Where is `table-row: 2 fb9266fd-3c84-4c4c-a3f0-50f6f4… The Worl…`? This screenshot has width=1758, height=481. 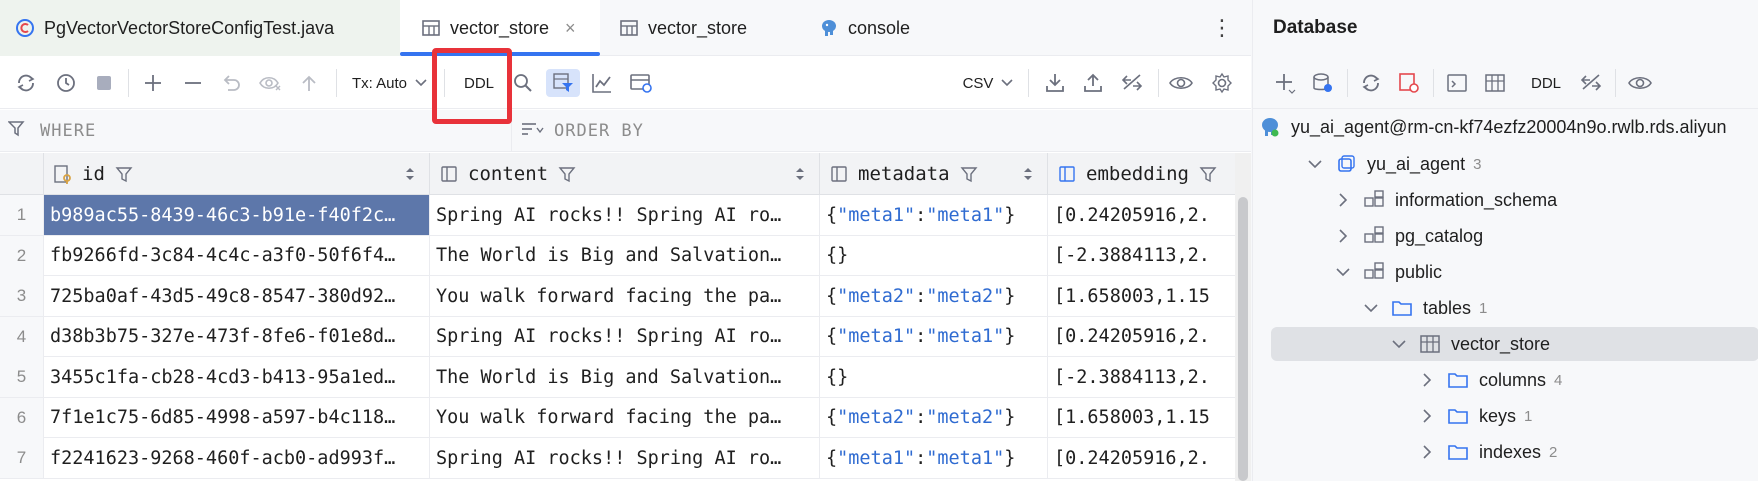
table-row: 2 fb9266fd-3c84-4c4c-a3f0-50f6f4… The Worl… is located at coordinates (617, 255).